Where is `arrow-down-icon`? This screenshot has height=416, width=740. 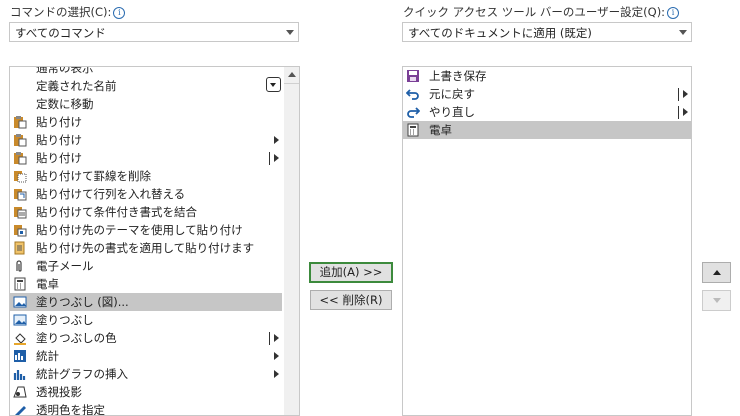
arrow-down-icon is located at coordinates (717, 300).